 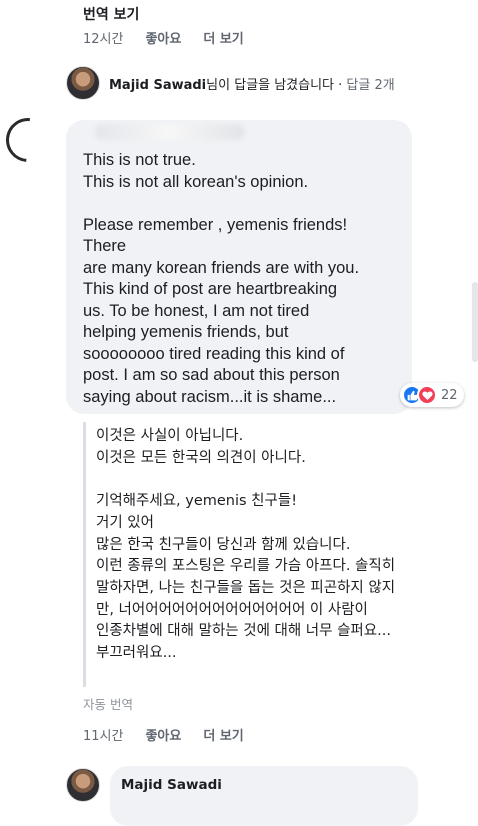 I want to click on scrollbar, so click(x=475, y=322).